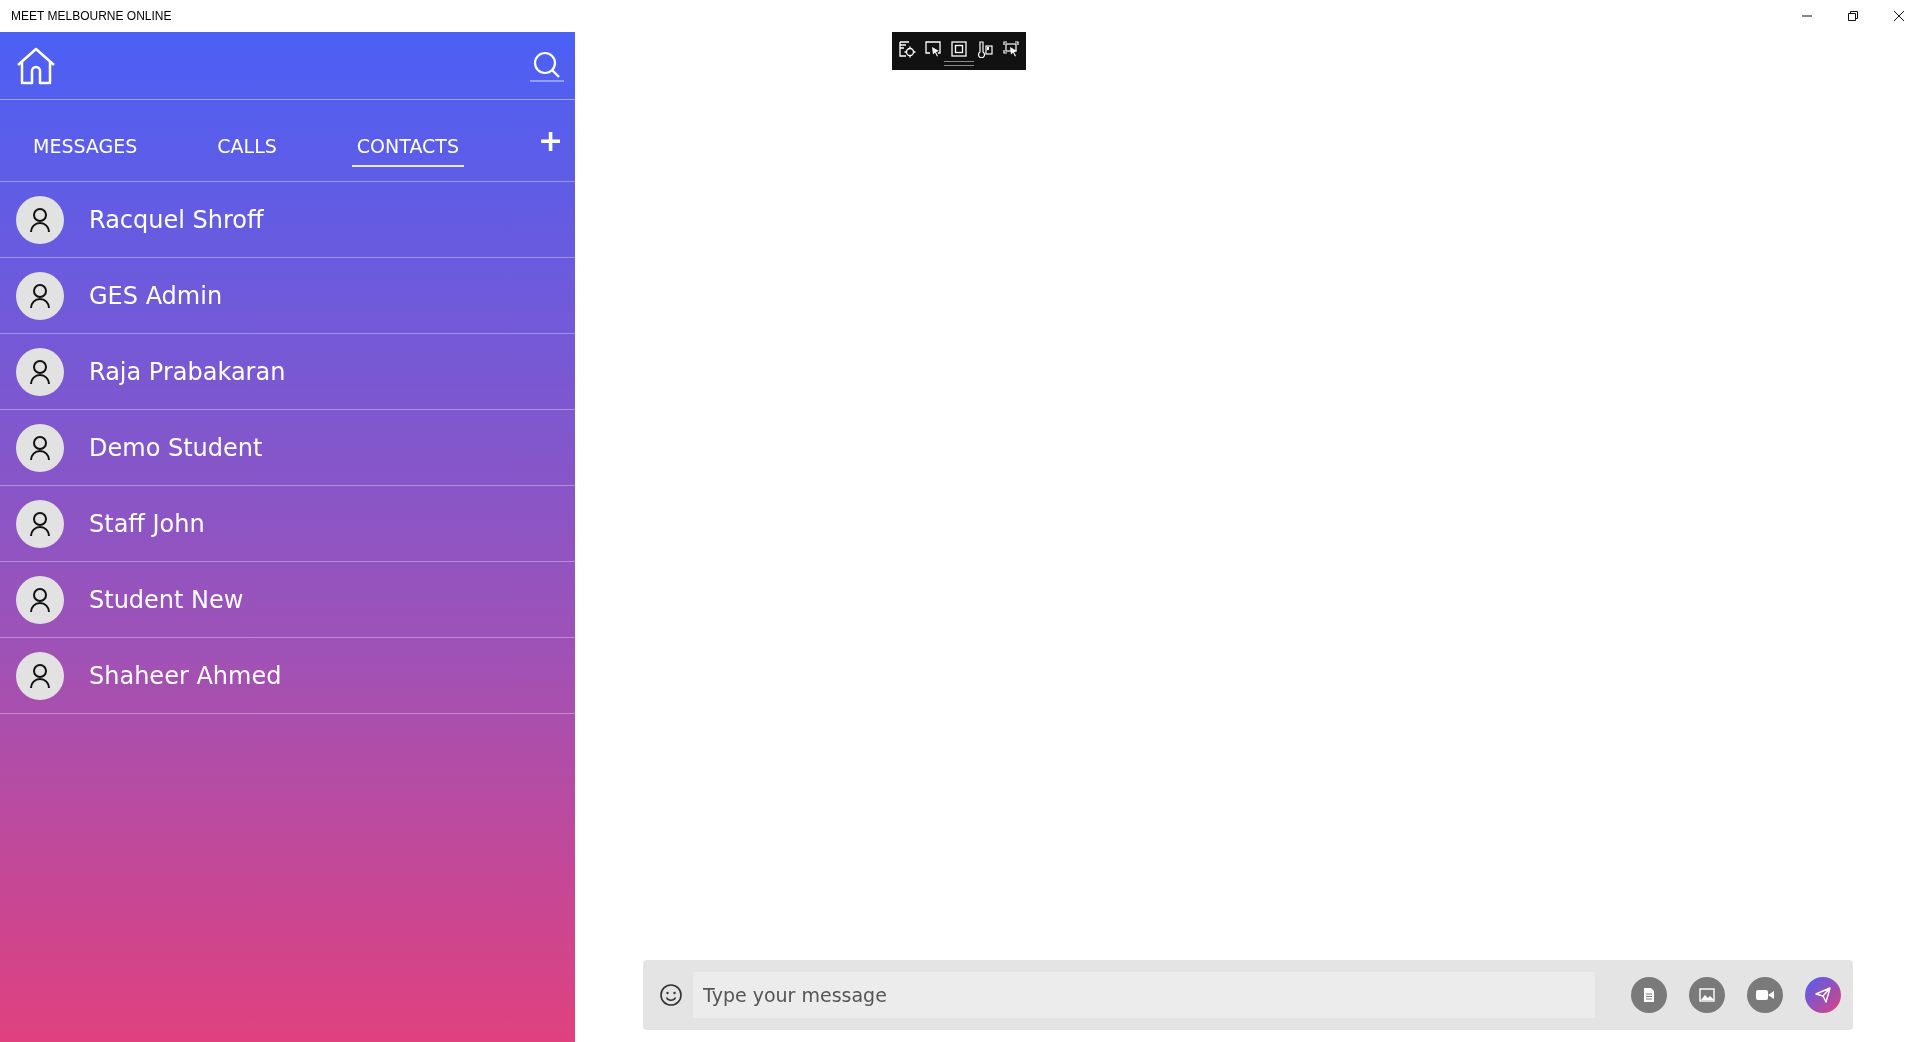  I want to click on contact-name: GES Admin, so click(156, 295).